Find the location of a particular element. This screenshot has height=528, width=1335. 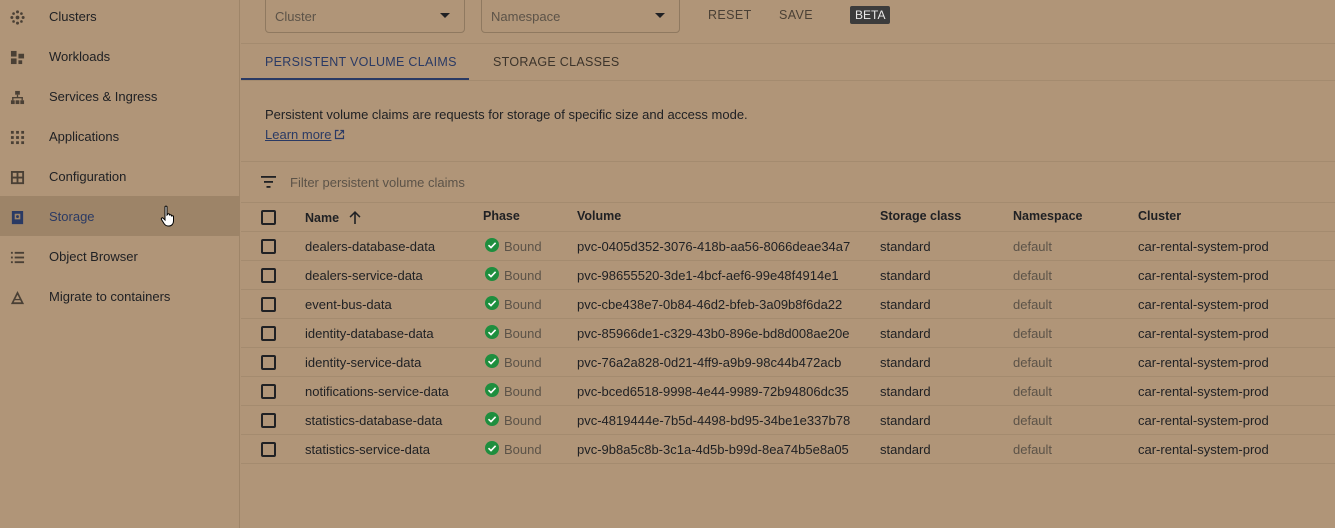

services-icon is located at coordinates (17, 97).